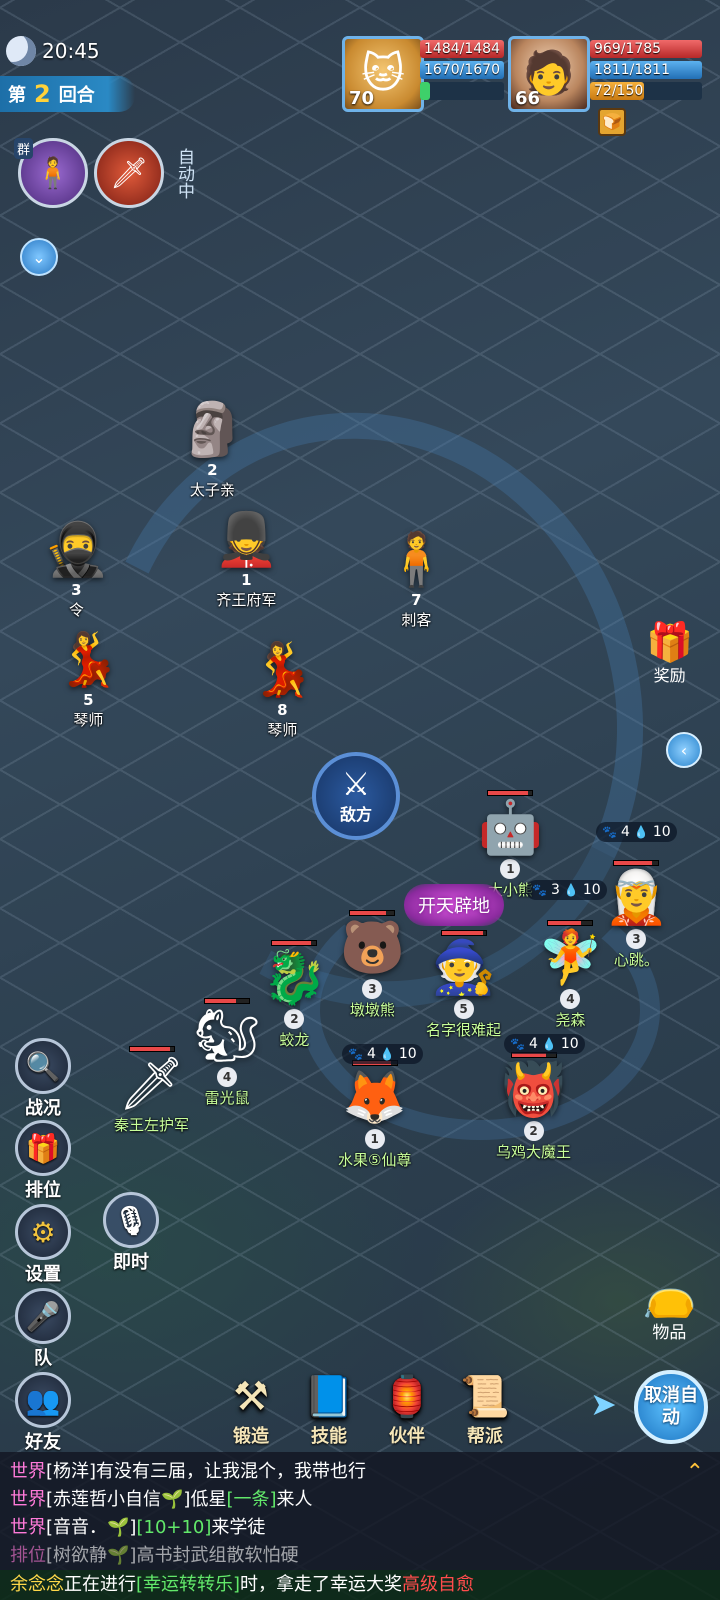 The width and height of the screenshot is (720, 1600). What do you see at coordinates (188, 1471) in the screenshot?
I see `chat-line: 世界[杨洋]有没有三届，让我混个，我带也行` at bounding box center [188, 1471].